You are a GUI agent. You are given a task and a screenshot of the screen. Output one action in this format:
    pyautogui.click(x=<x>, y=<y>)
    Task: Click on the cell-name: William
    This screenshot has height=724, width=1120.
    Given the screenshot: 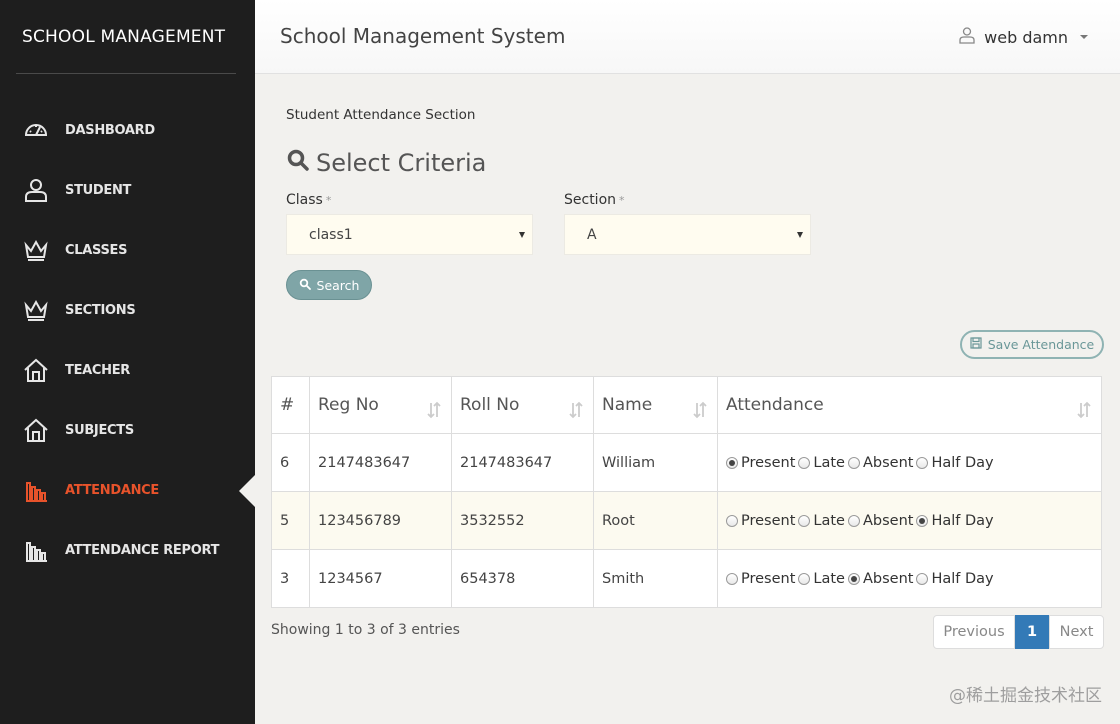 What is the action you would take?
    pyautogui.click(x=655, y=462)
    